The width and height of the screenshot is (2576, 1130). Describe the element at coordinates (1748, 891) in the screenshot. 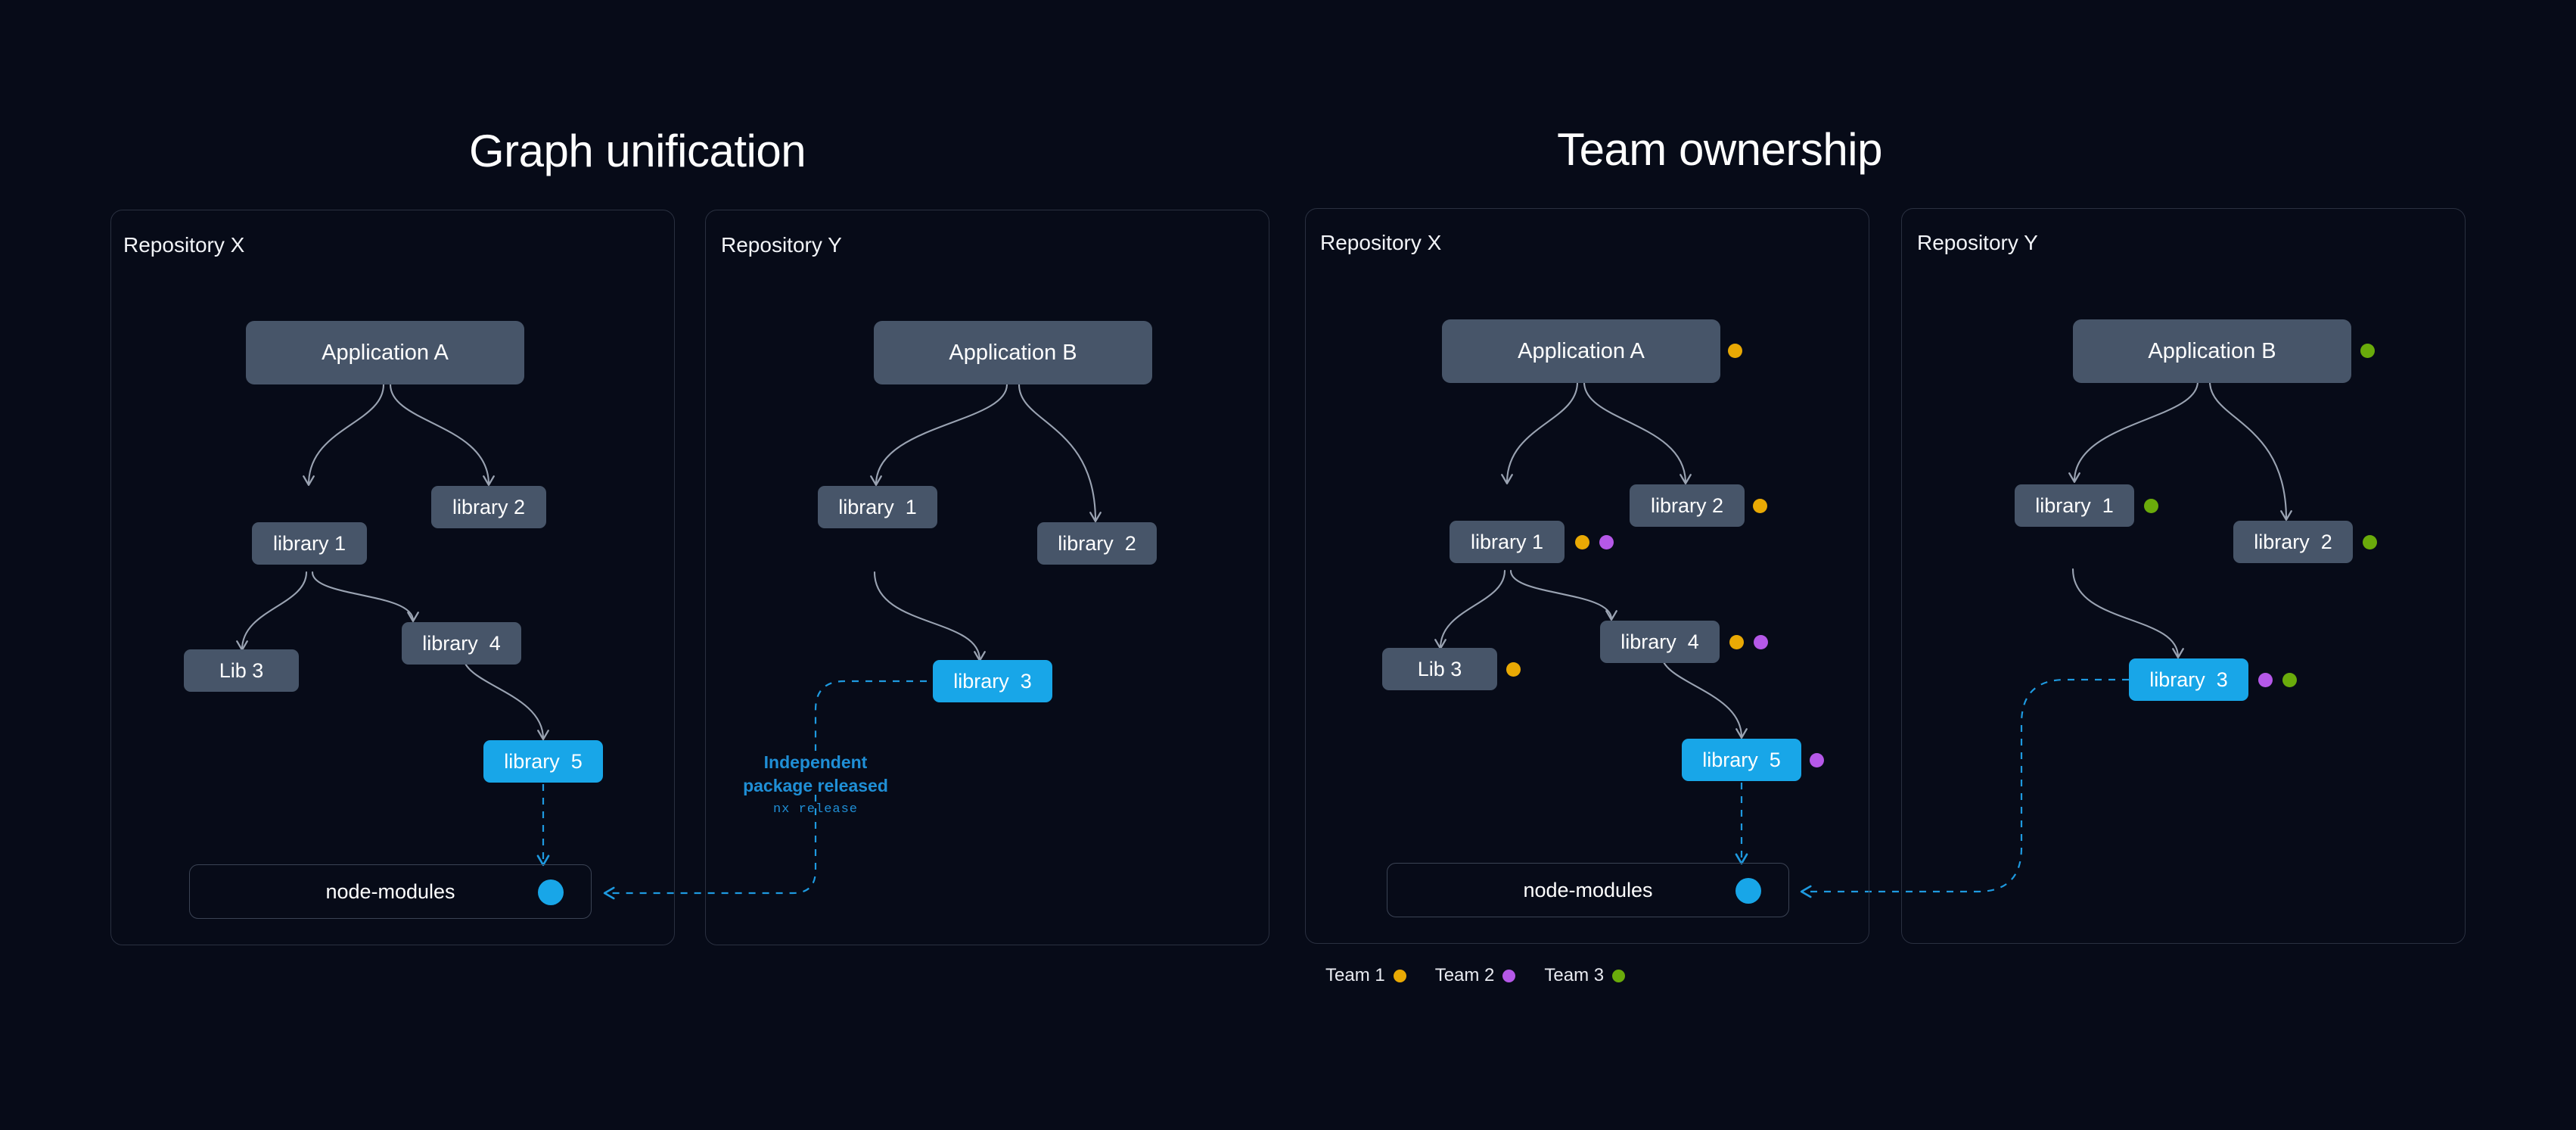

I see `node-modules-target-dot-right` at that location.